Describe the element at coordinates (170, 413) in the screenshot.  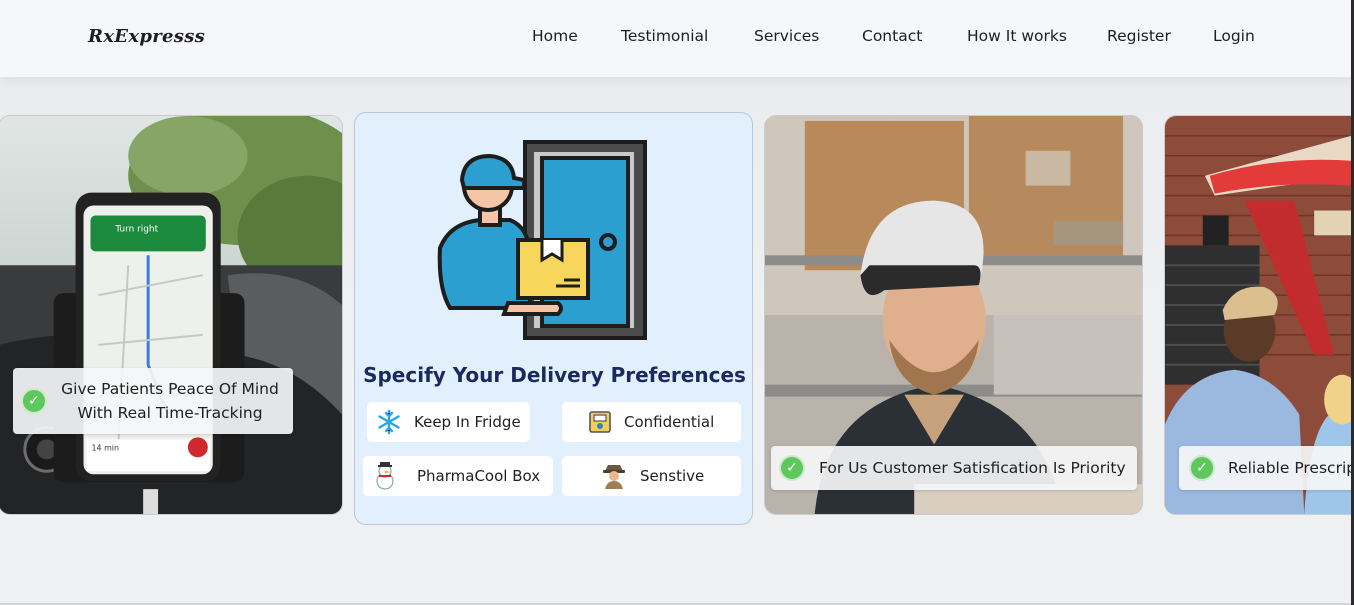
I see `tracking-caption-line2: With Real Time-Tracking` at that location.